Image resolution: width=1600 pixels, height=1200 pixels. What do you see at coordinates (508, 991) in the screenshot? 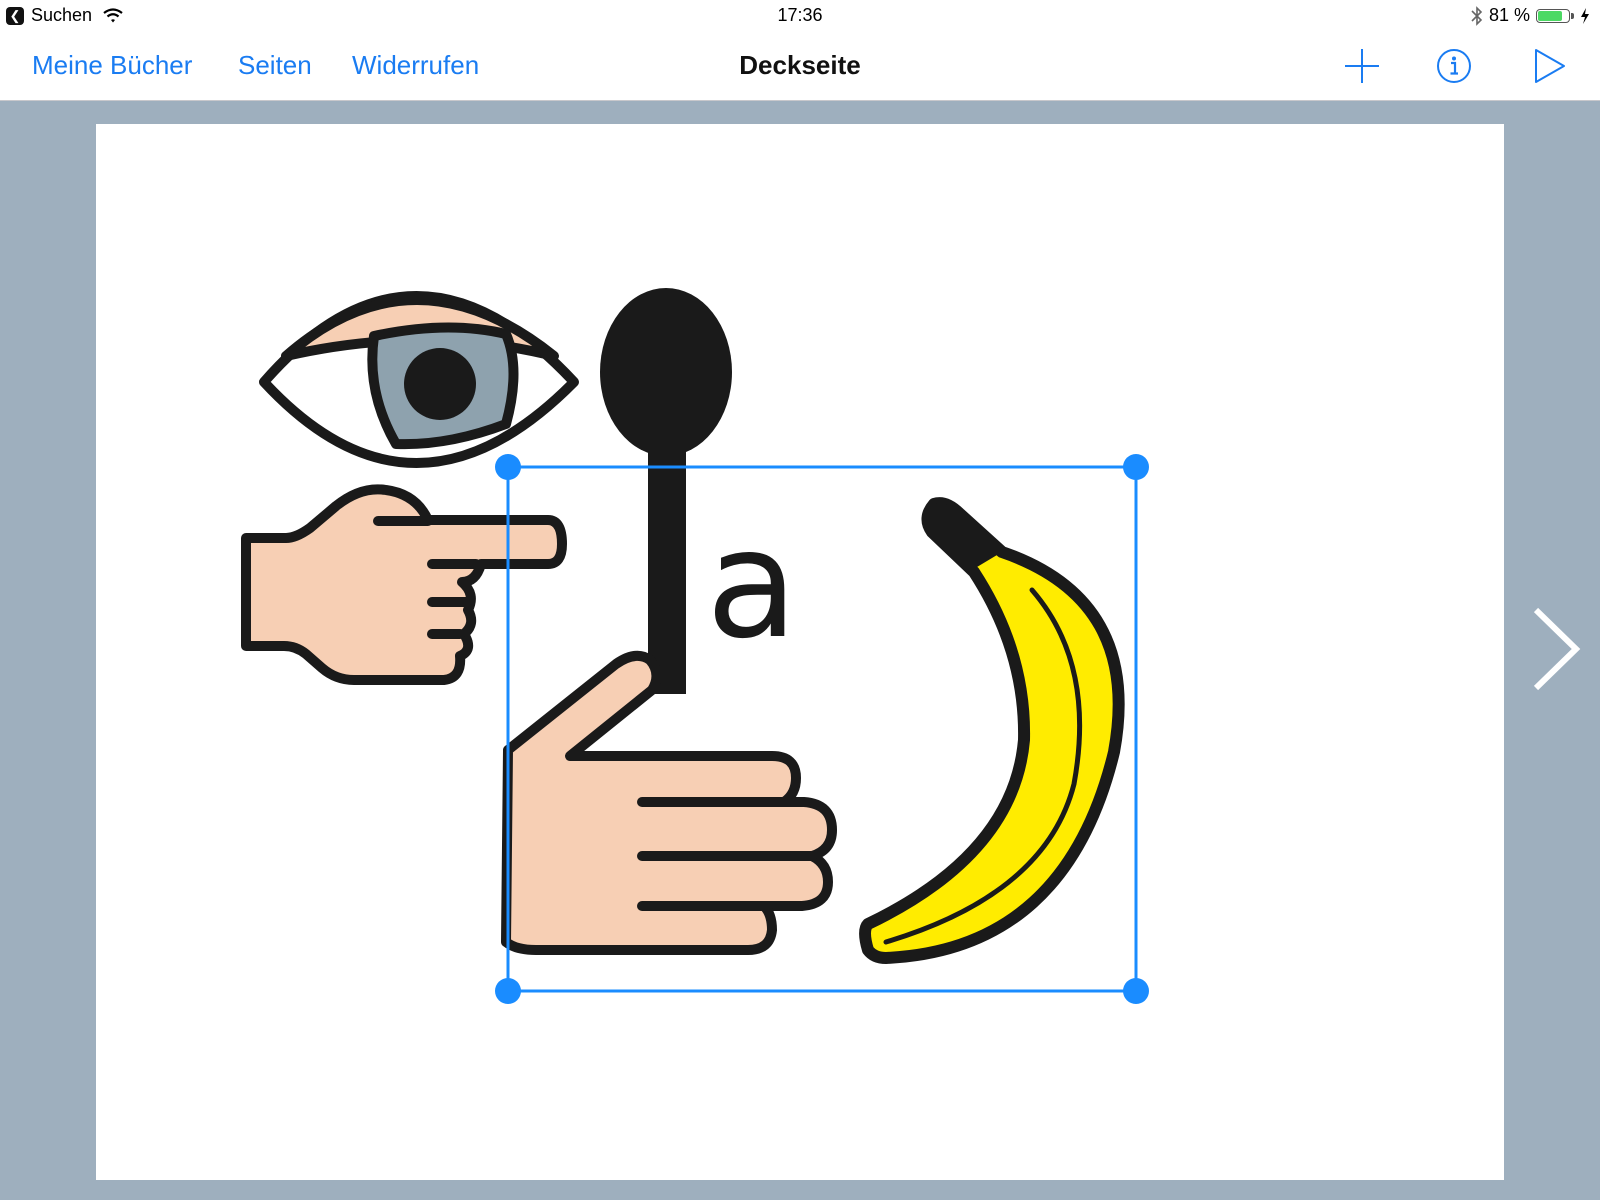
I see `resize-handle-bottom-left` at bounding box center [508, 991].